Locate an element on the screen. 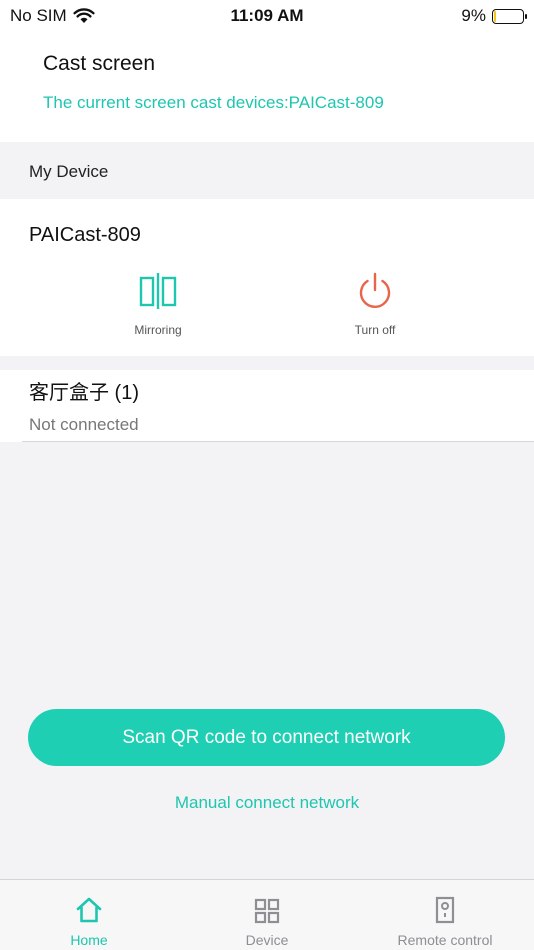 The height and width of the screenshot is (950, 534). mirroring-button: Mirroring is located at coordinates (158, 303).